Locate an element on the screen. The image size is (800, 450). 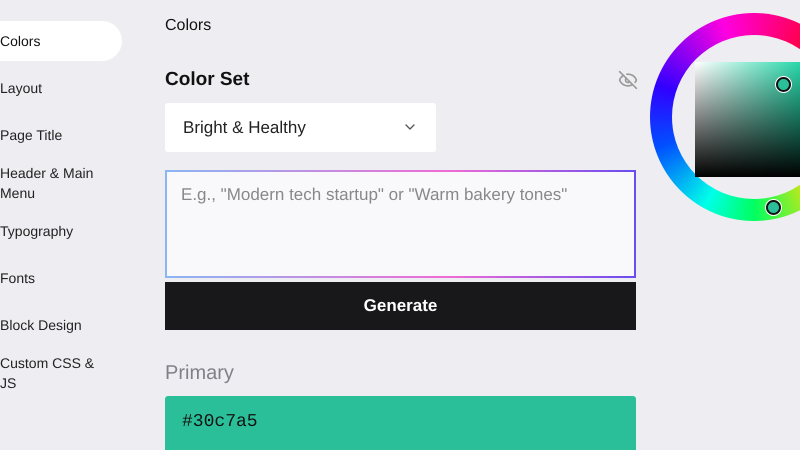
color-set-heading: Color Set is located at coordinates (207, 80).